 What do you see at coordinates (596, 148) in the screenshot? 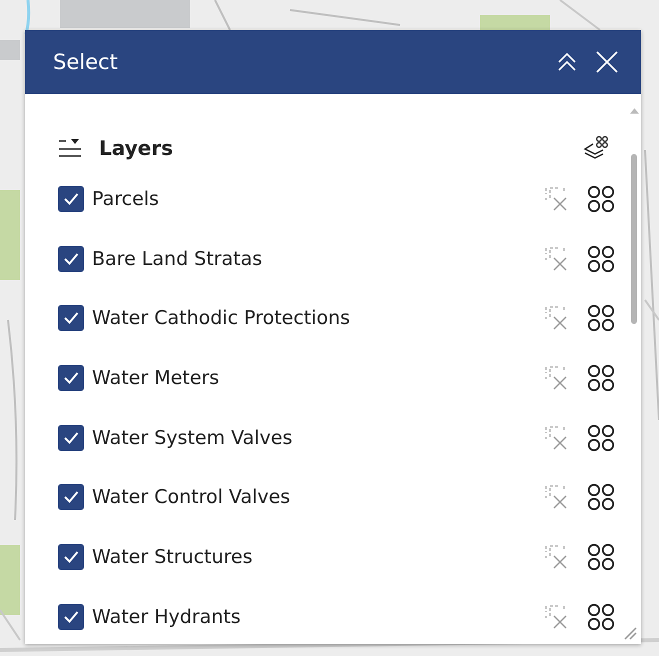
I see `layers-icon` at bounding box center [596, 148].